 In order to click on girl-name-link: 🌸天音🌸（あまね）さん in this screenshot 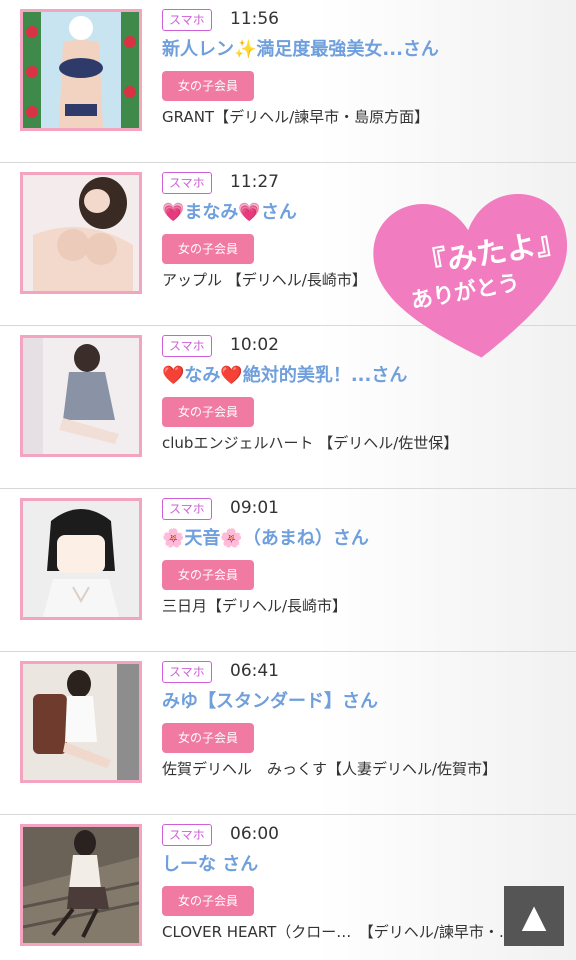, I will do `click(362, 539)`.